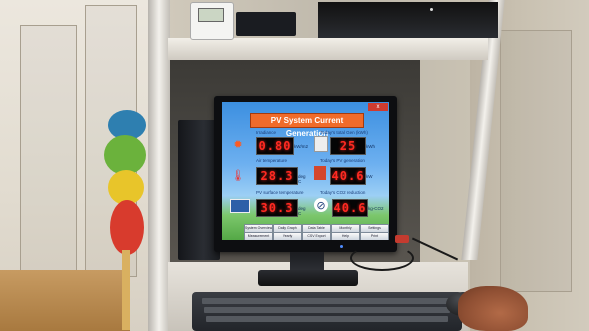 This screenshot has height=331, width=589. I want to click on thermometer-icon: 🌡, so click(238, 175).